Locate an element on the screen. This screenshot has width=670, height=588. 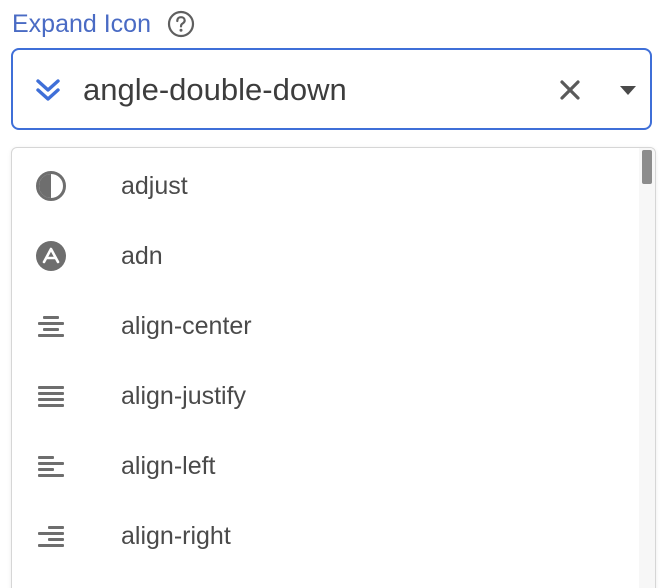
clear-icon is located at coordinates (570, 90).